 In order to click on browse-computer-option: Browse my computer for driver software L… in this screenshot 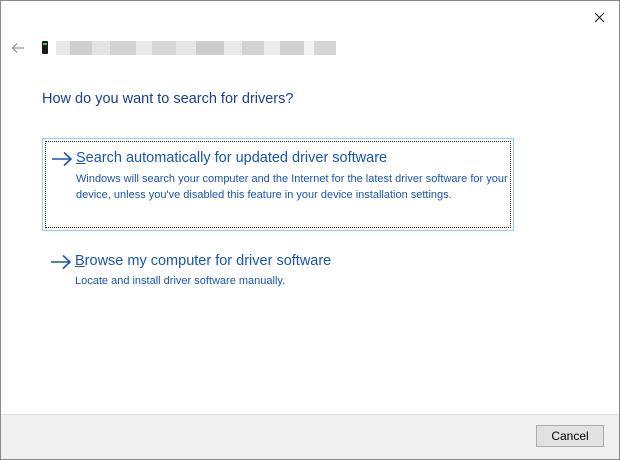, I will do `click(278, 271)`.